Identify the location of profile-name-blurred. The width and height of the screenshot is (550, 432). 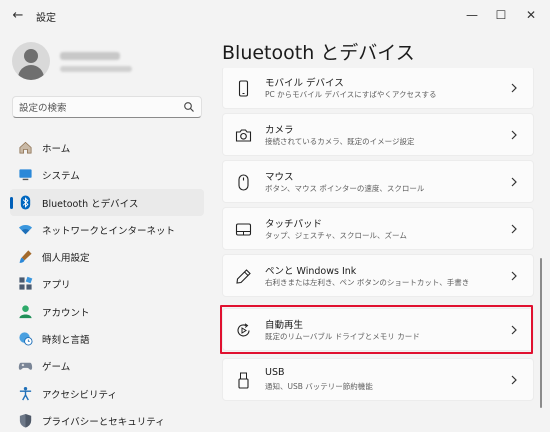
(90, 56).